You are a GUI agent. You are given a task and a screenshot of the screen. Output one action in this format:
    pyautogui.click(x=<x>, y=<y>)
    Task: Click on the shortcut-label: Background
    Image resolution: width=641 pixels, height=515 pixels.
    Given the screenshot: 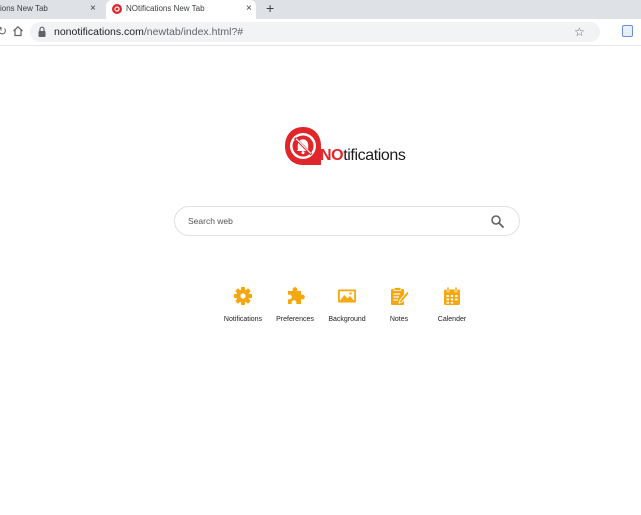 What is the action you would take?
    pyautogui.click(x=347, y=319)
    